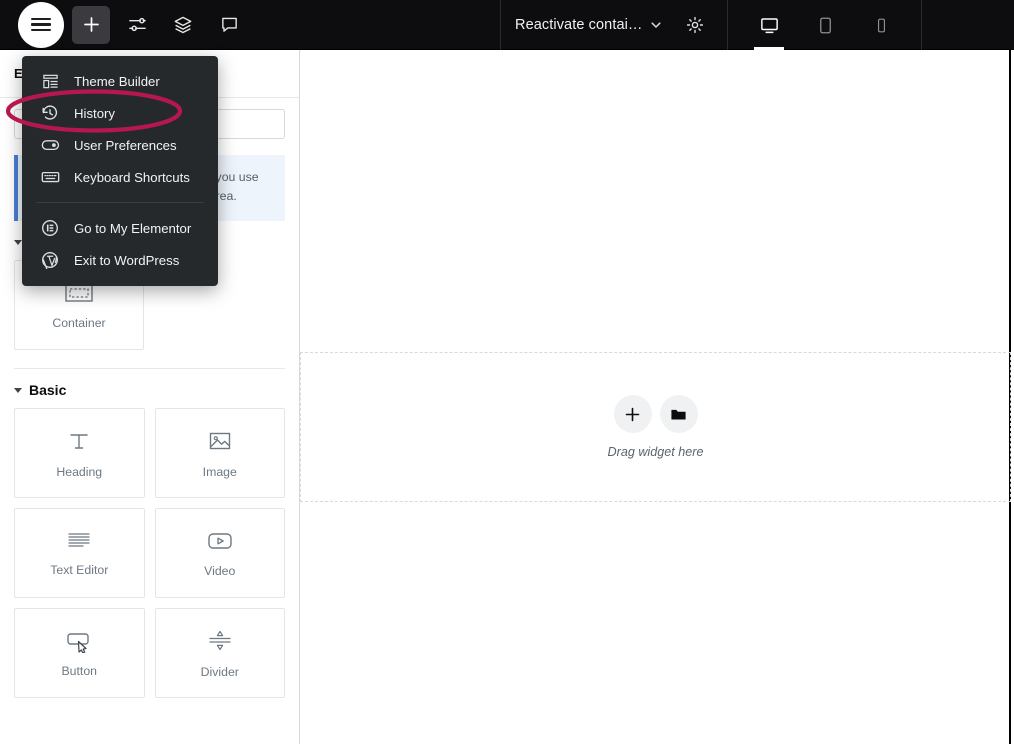 This screenshot has height=744, width=1014. Describe the element at coordinates (220, 640) in the screenshot. I see `divider-icon` at that location.